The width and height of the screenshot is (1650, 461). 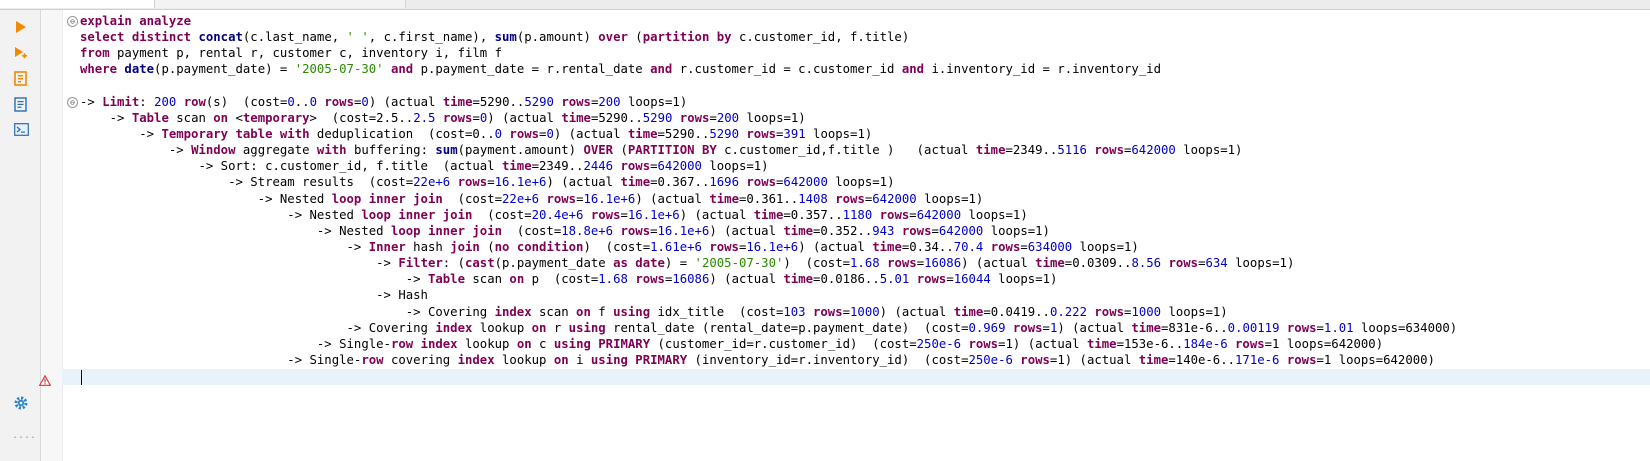 I want to click on code-token: r, so click(x=557, y=327).